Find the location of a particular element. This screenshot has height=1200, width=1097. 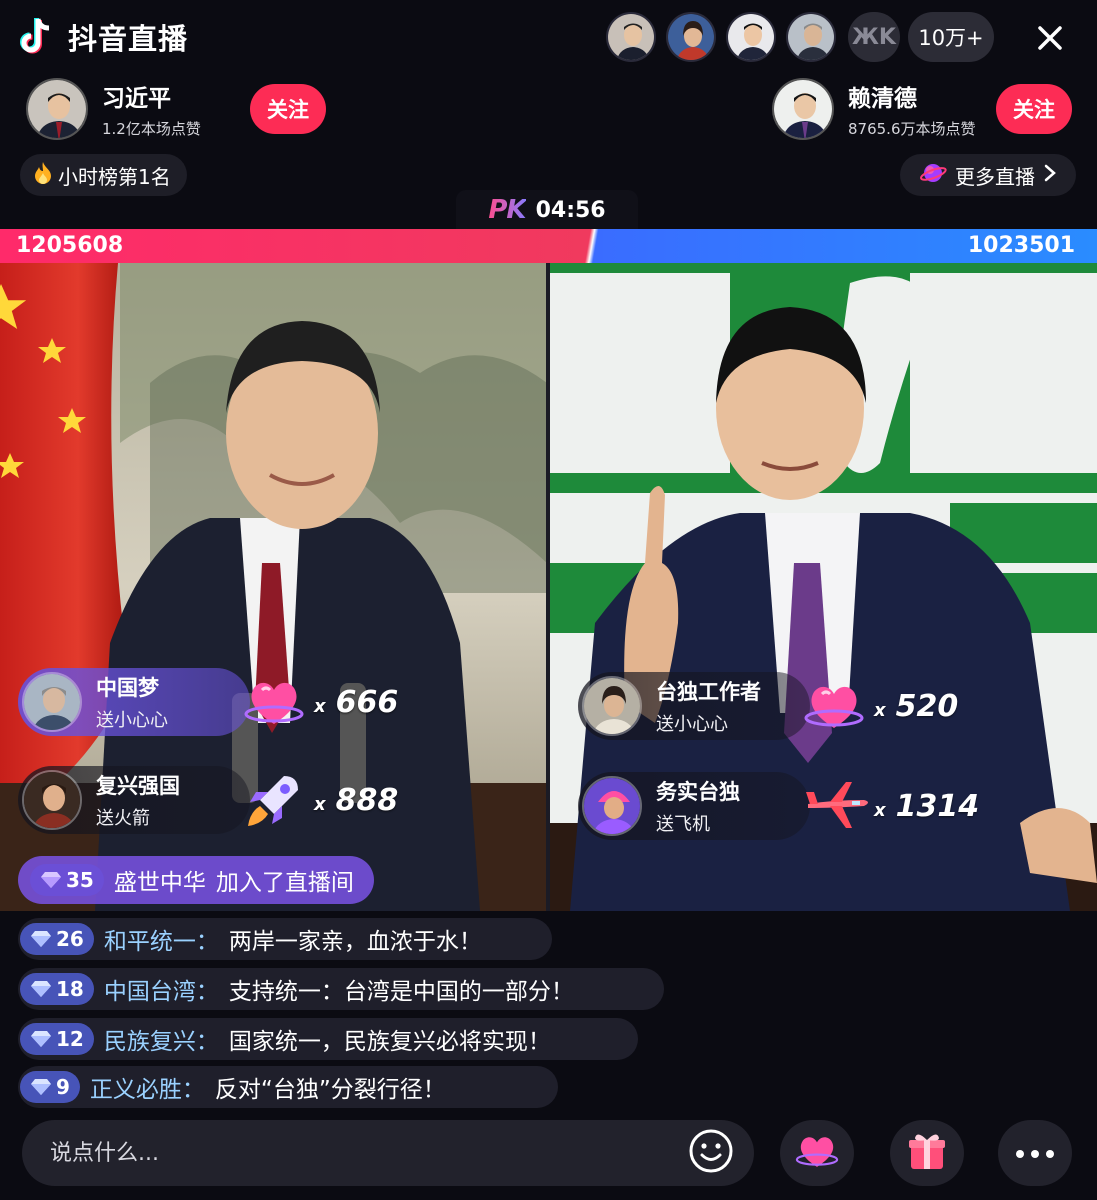

host-card-left: 习近平 1.2亿本场点赞 is located at coordinates (113, 109).